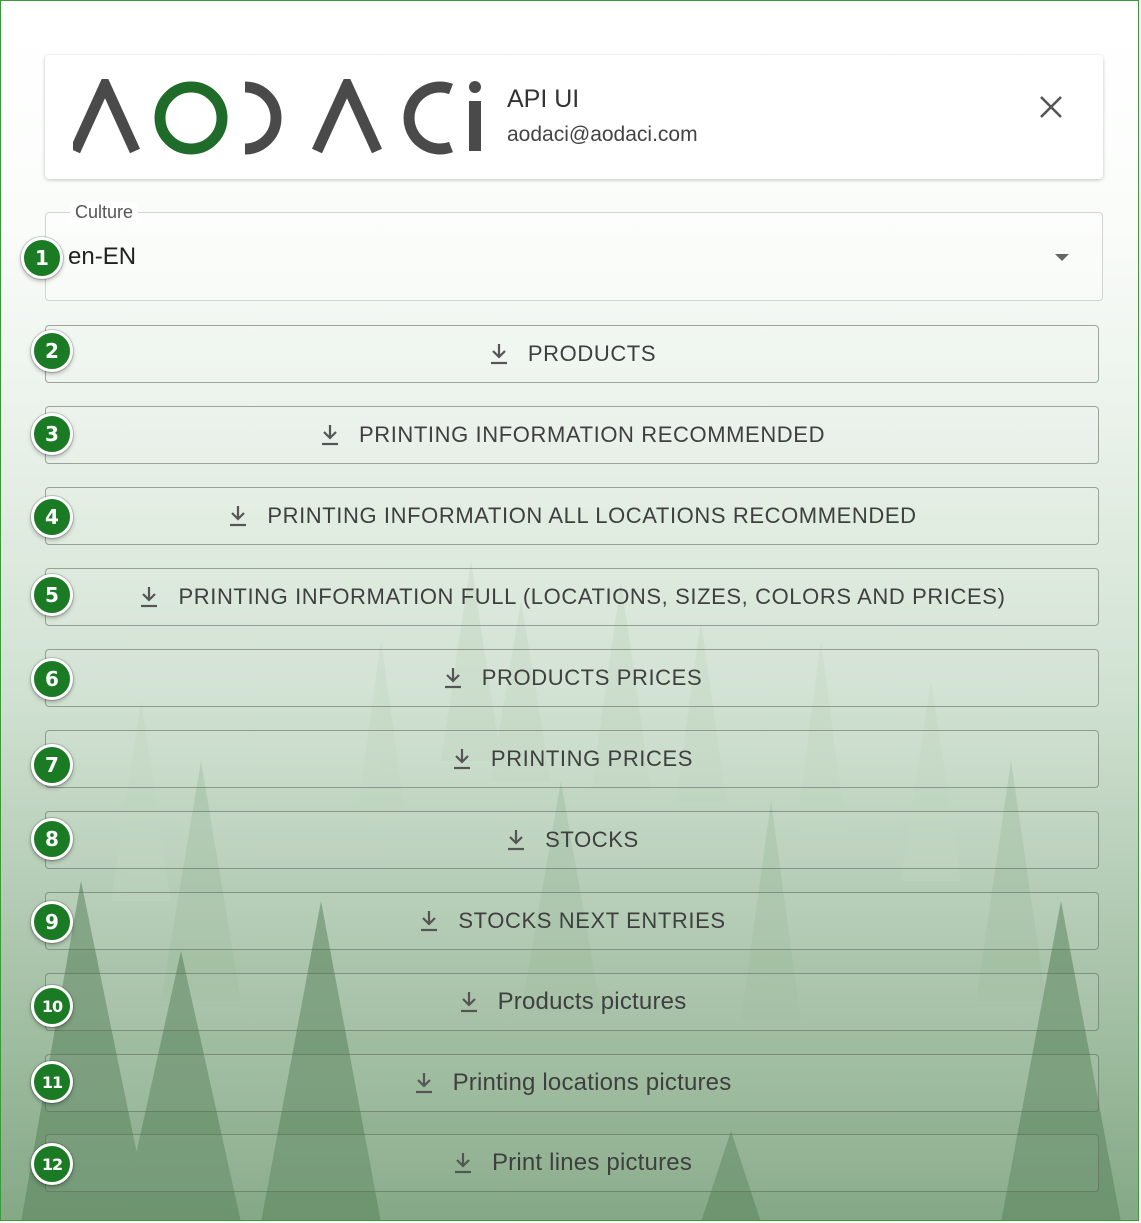 This screenshot has height=1223, width=1141. I want to click on download-button-6: PRODUCTS PRICES, so click(572, 678).